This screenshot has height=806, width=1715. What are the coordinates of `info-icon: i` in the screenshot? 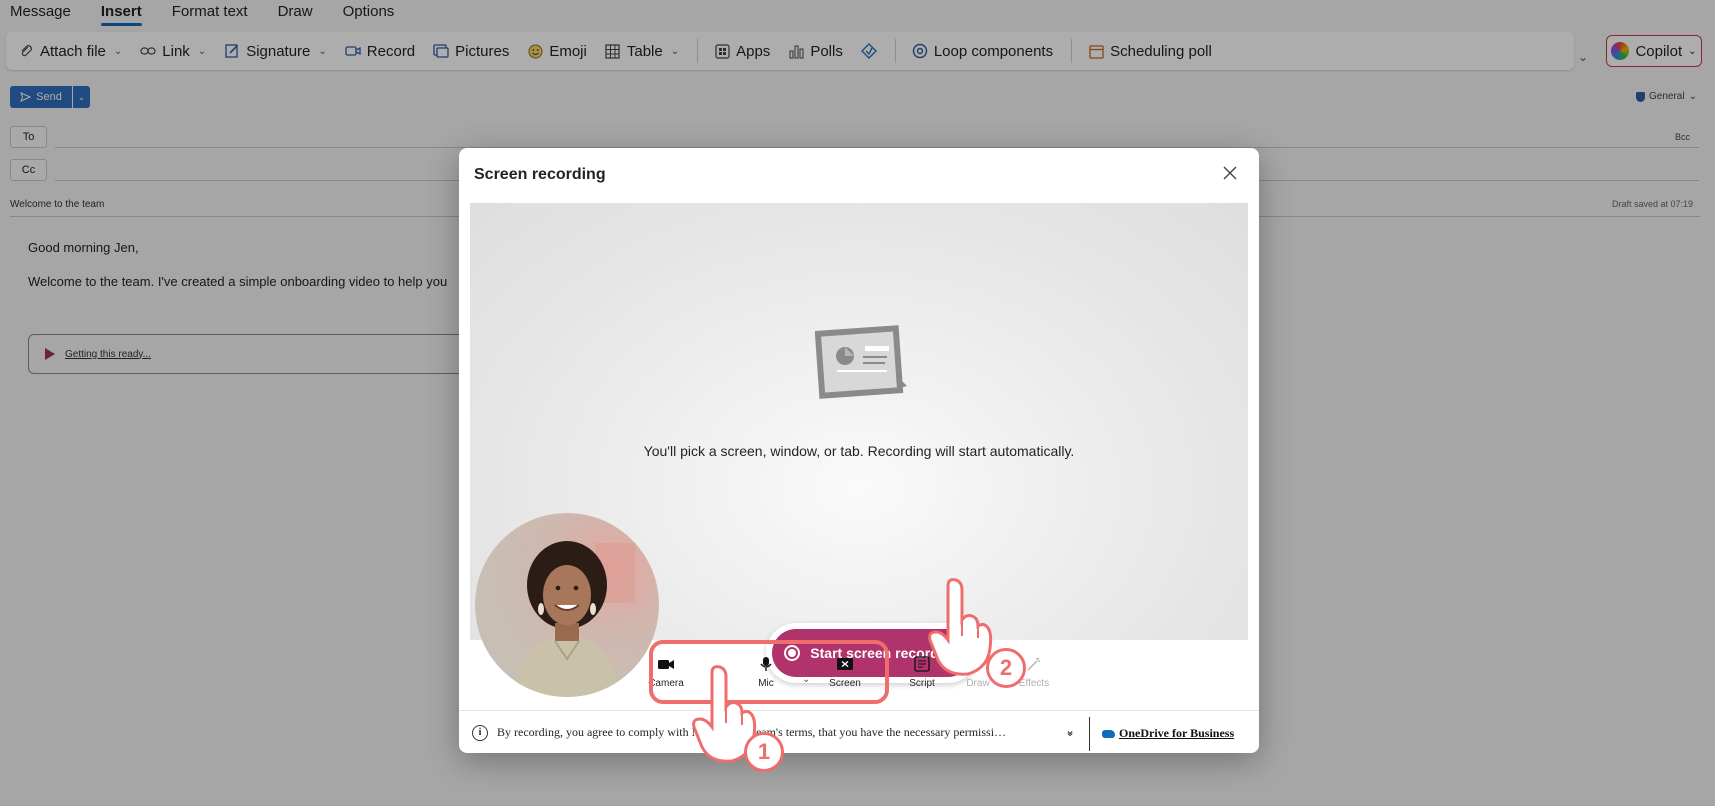 It's located at (480, 733).